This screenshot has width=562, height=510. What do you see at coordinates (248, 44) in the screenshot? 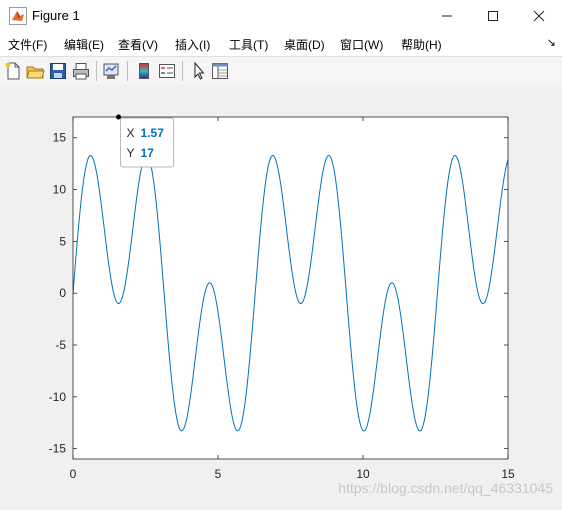
I see `menu-tools: 工具(T)` at bounding box center [248, 44].